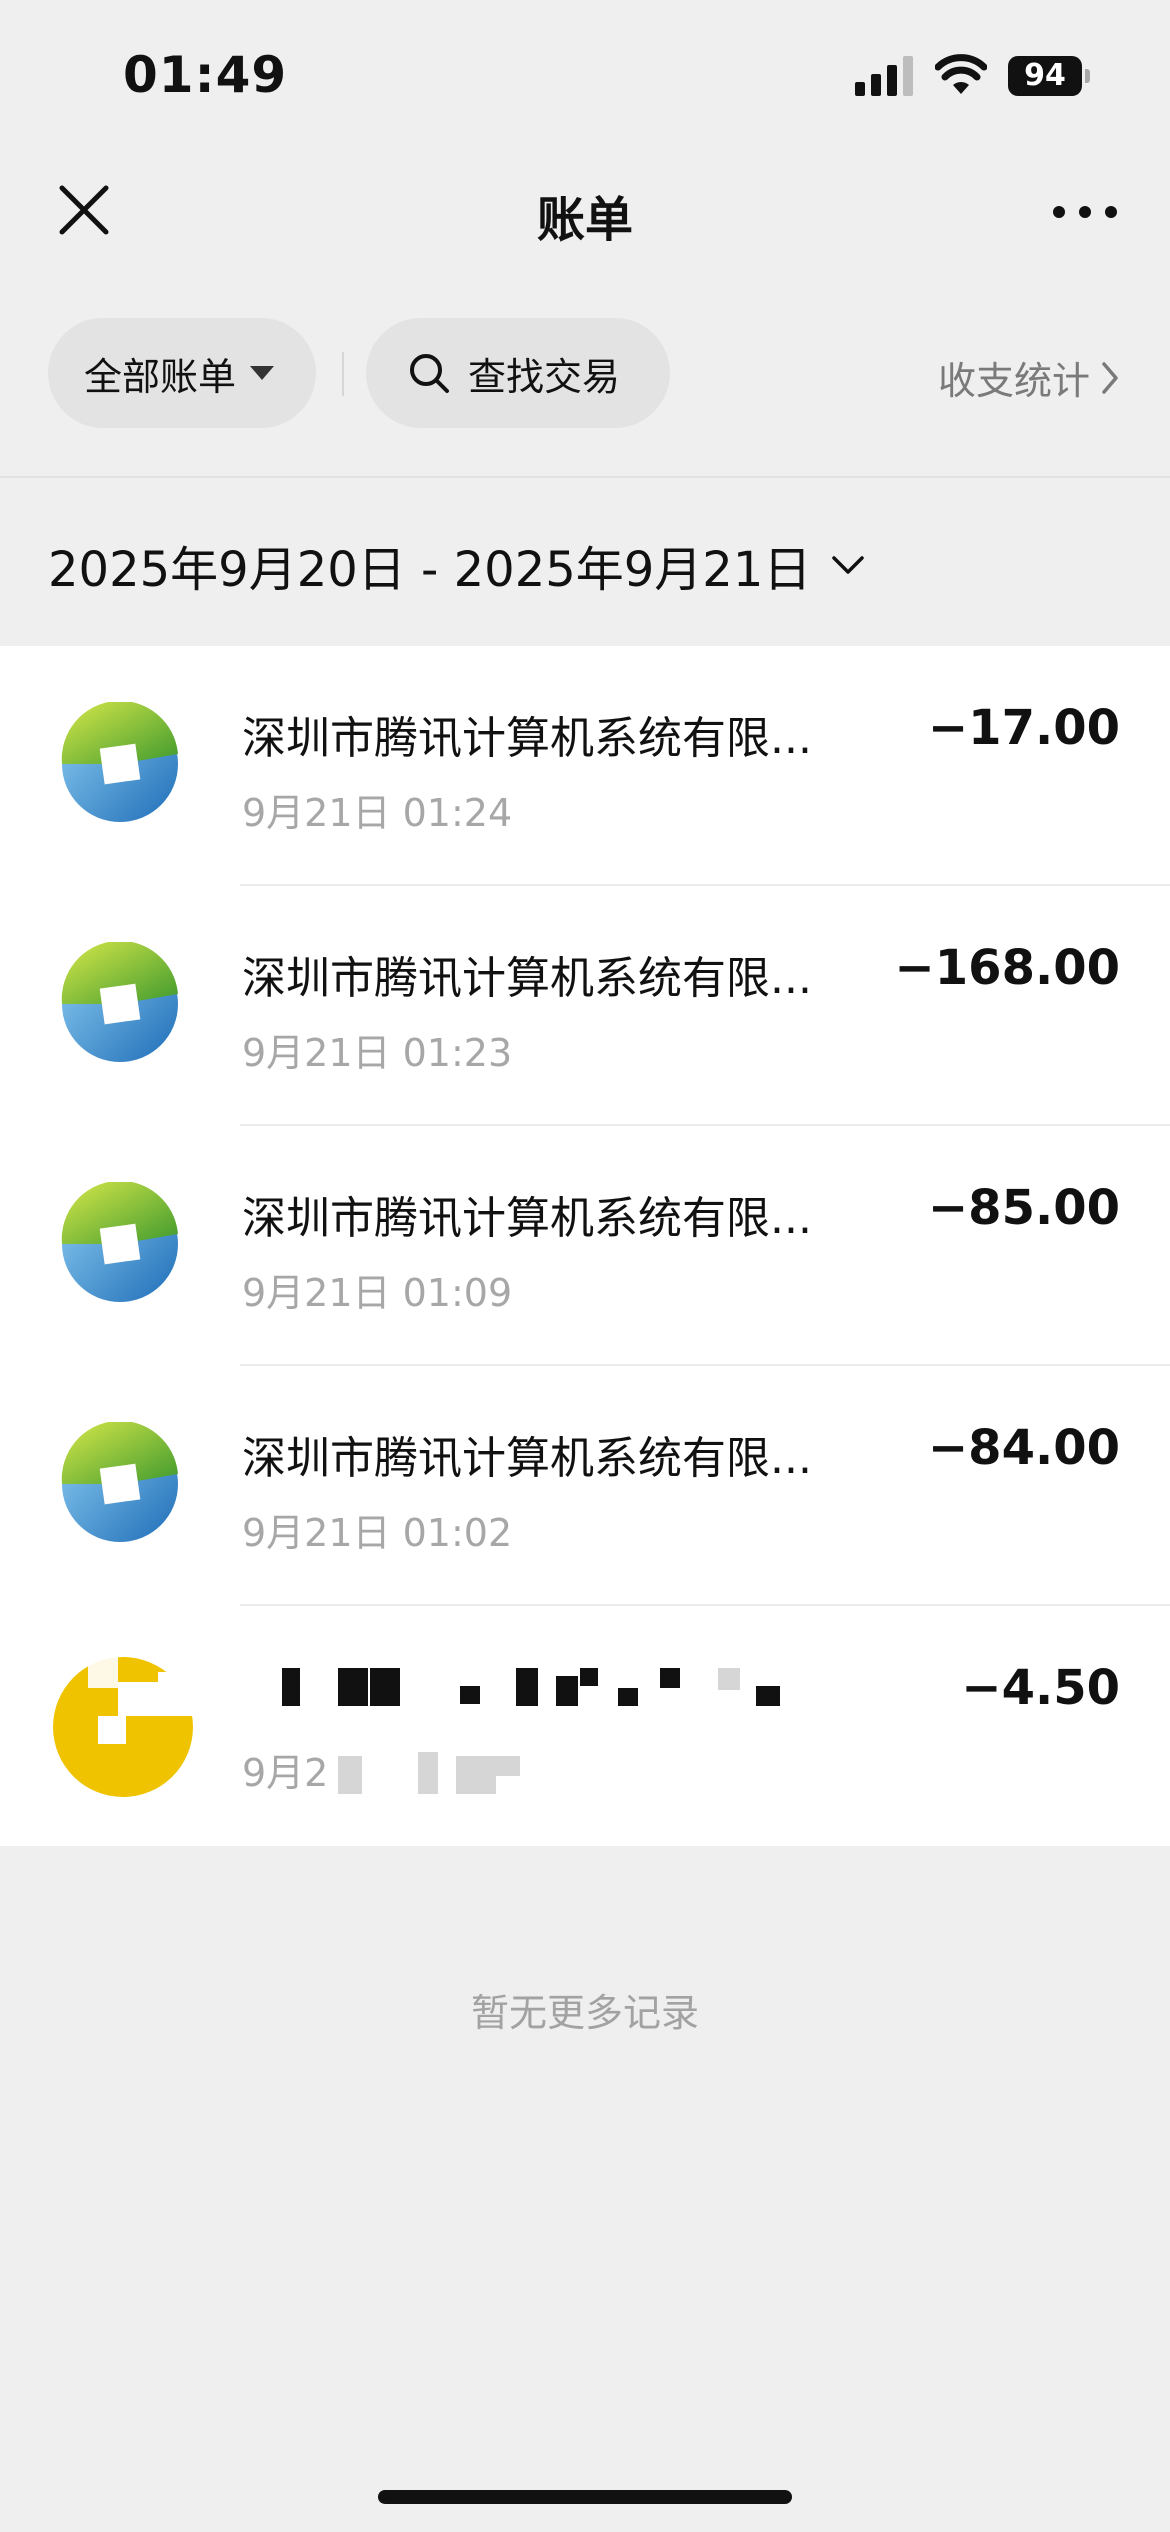 Image resolution: width=1170 pixels, height=2532 pixels. What do you see at coordinates (430, 570) in the screenshot?
I see `date-range-label: 2025年9月20日 - 2025年9月21日` at bounding box center [430, 570].